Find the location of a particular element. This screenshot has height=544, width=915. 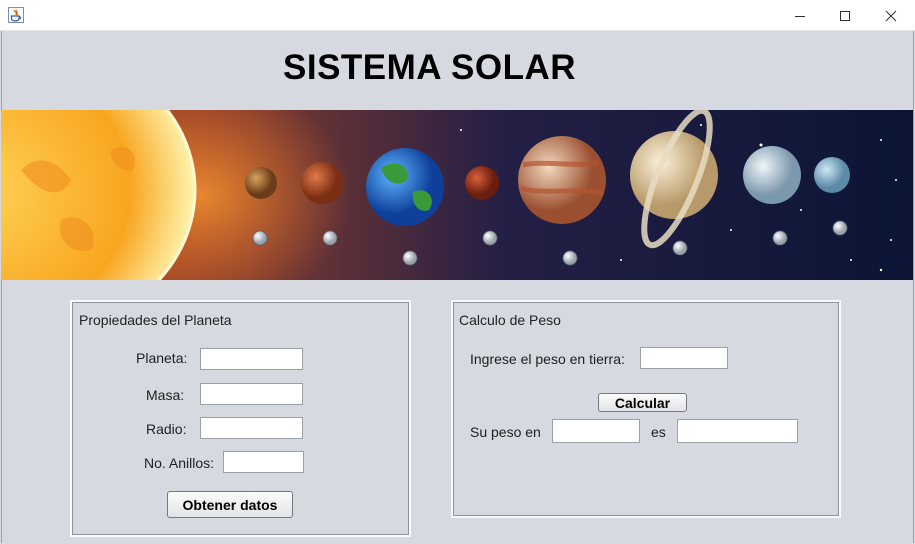

resultado-field is located at coordinates (737, 431).